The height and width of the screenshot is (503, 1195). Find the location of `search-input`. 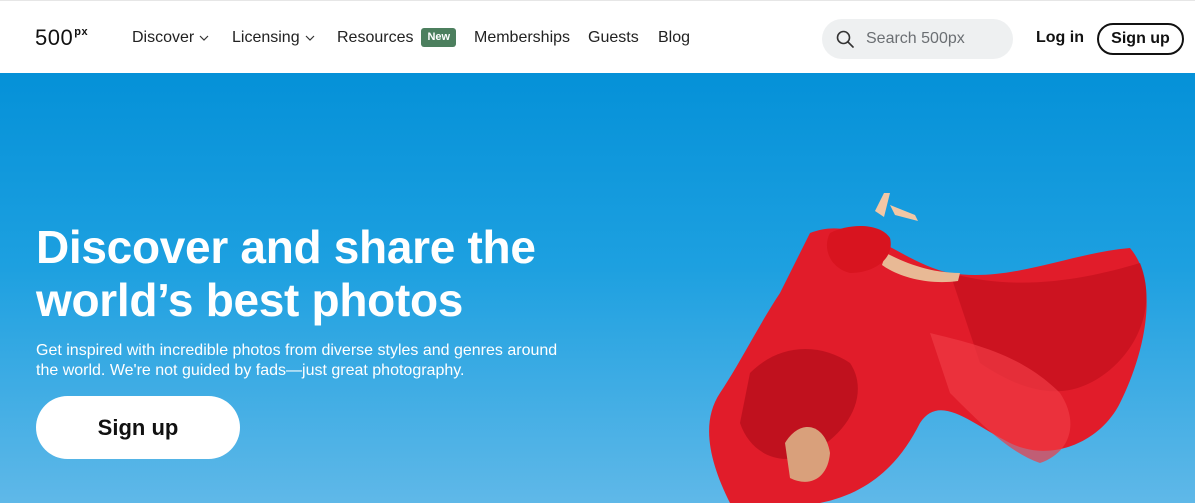

search-input is located at coordinates (936, 39).